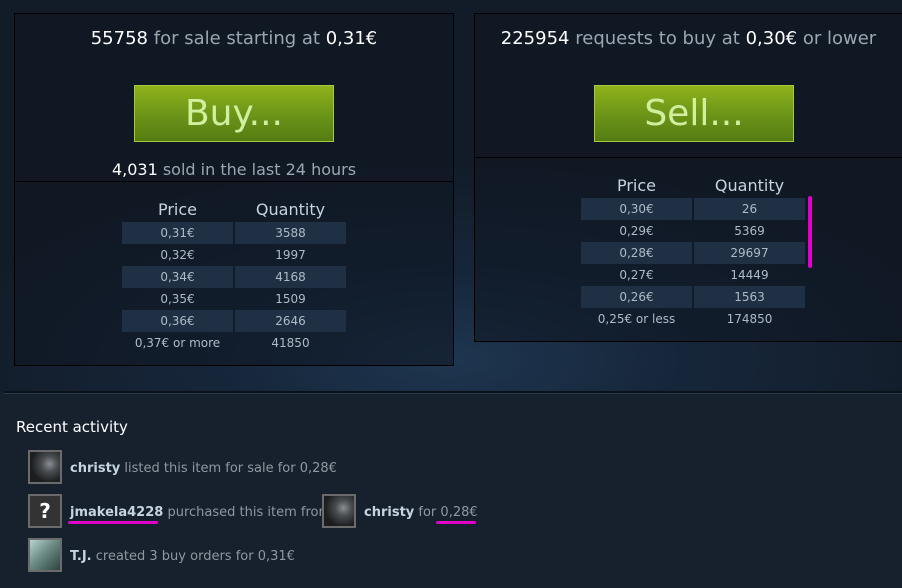 The image size is (902, 588). Describe the element at coordinates (234, 255) in the screenshot. I see `table-row: 0,32€ 1997` at that location.